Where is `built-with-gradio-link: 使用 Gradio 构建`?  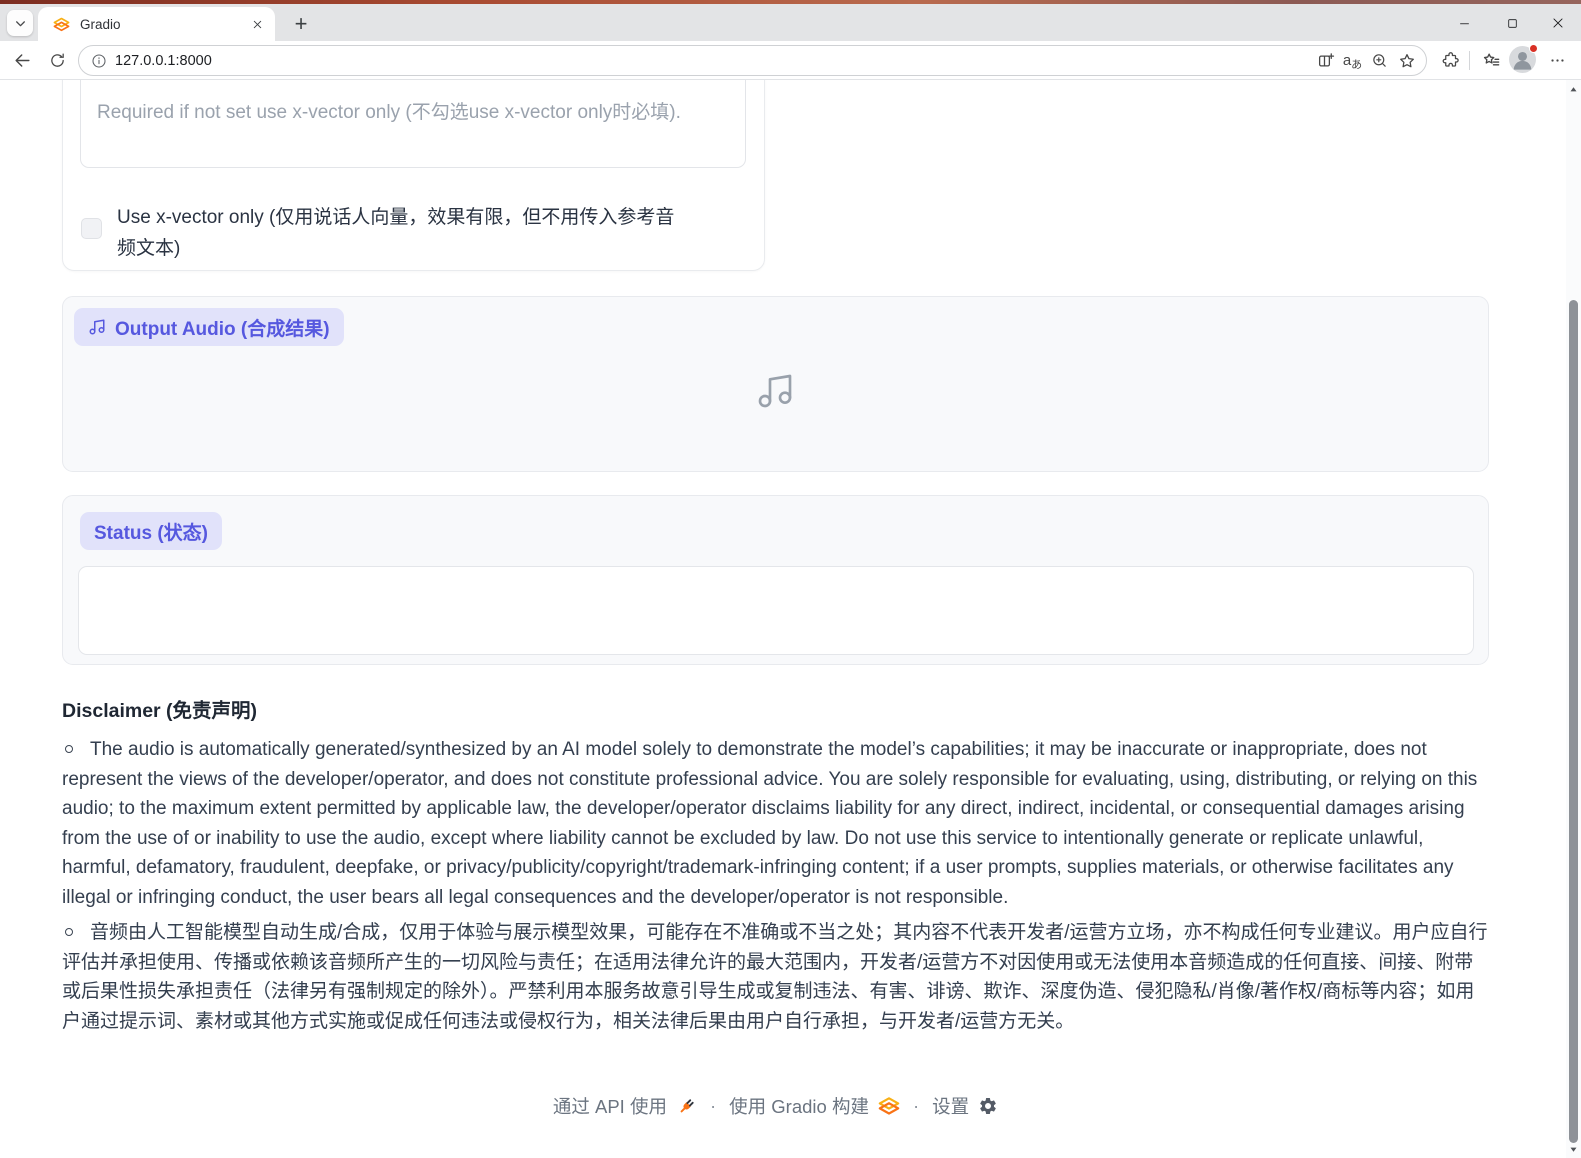
built-with-gradio-link: 使用 Gradio 构建 is located at coordinates (814, 1106).